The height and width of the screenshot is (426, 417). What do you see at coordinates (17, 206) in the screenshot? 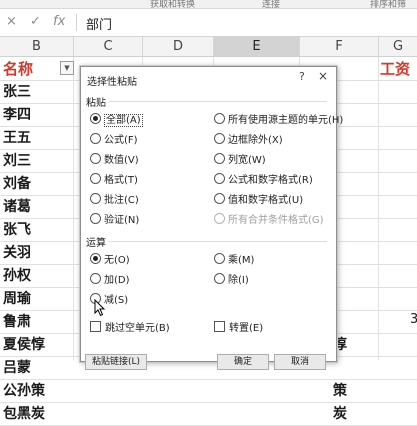
I see `name-cell: 诸葛` at bounding box center [17, 206].